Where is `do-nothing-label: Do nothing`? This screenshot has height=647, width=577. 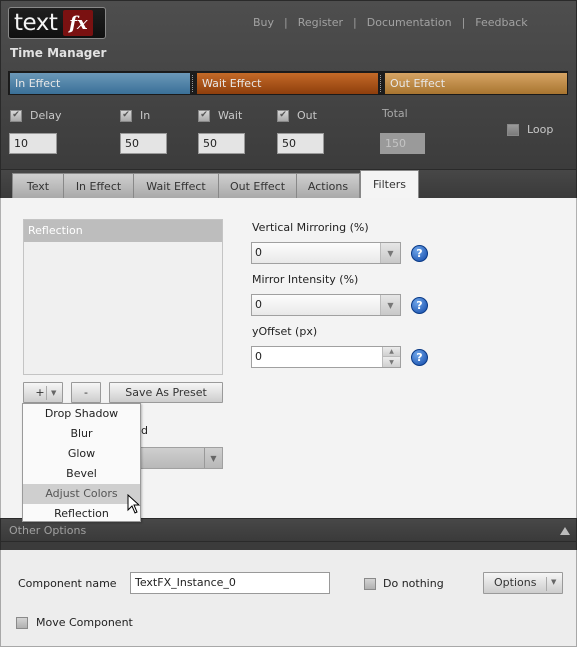 do-nothing-label: Do nothing is located at coordinates (413, 583).